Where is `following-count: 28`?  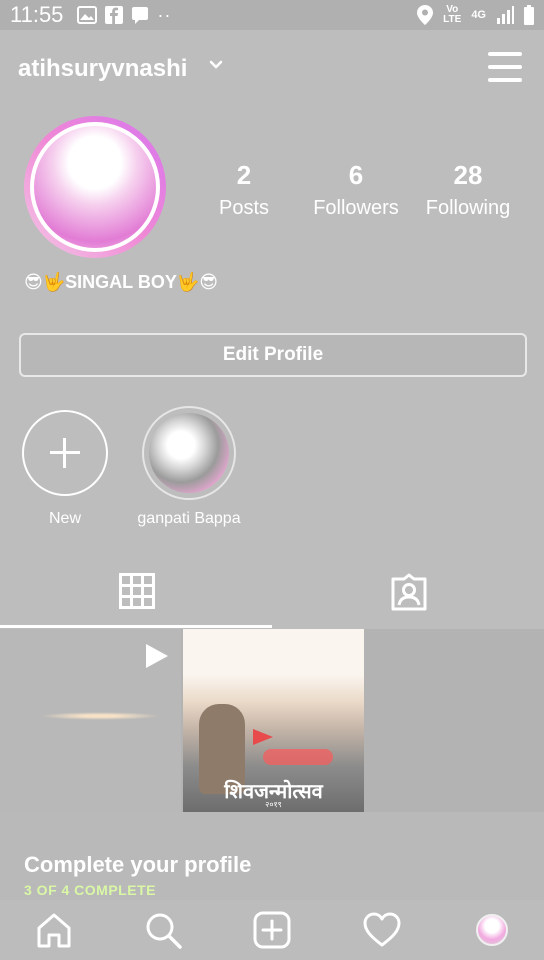 following-count: 28 is located at coordinates (468, 175).